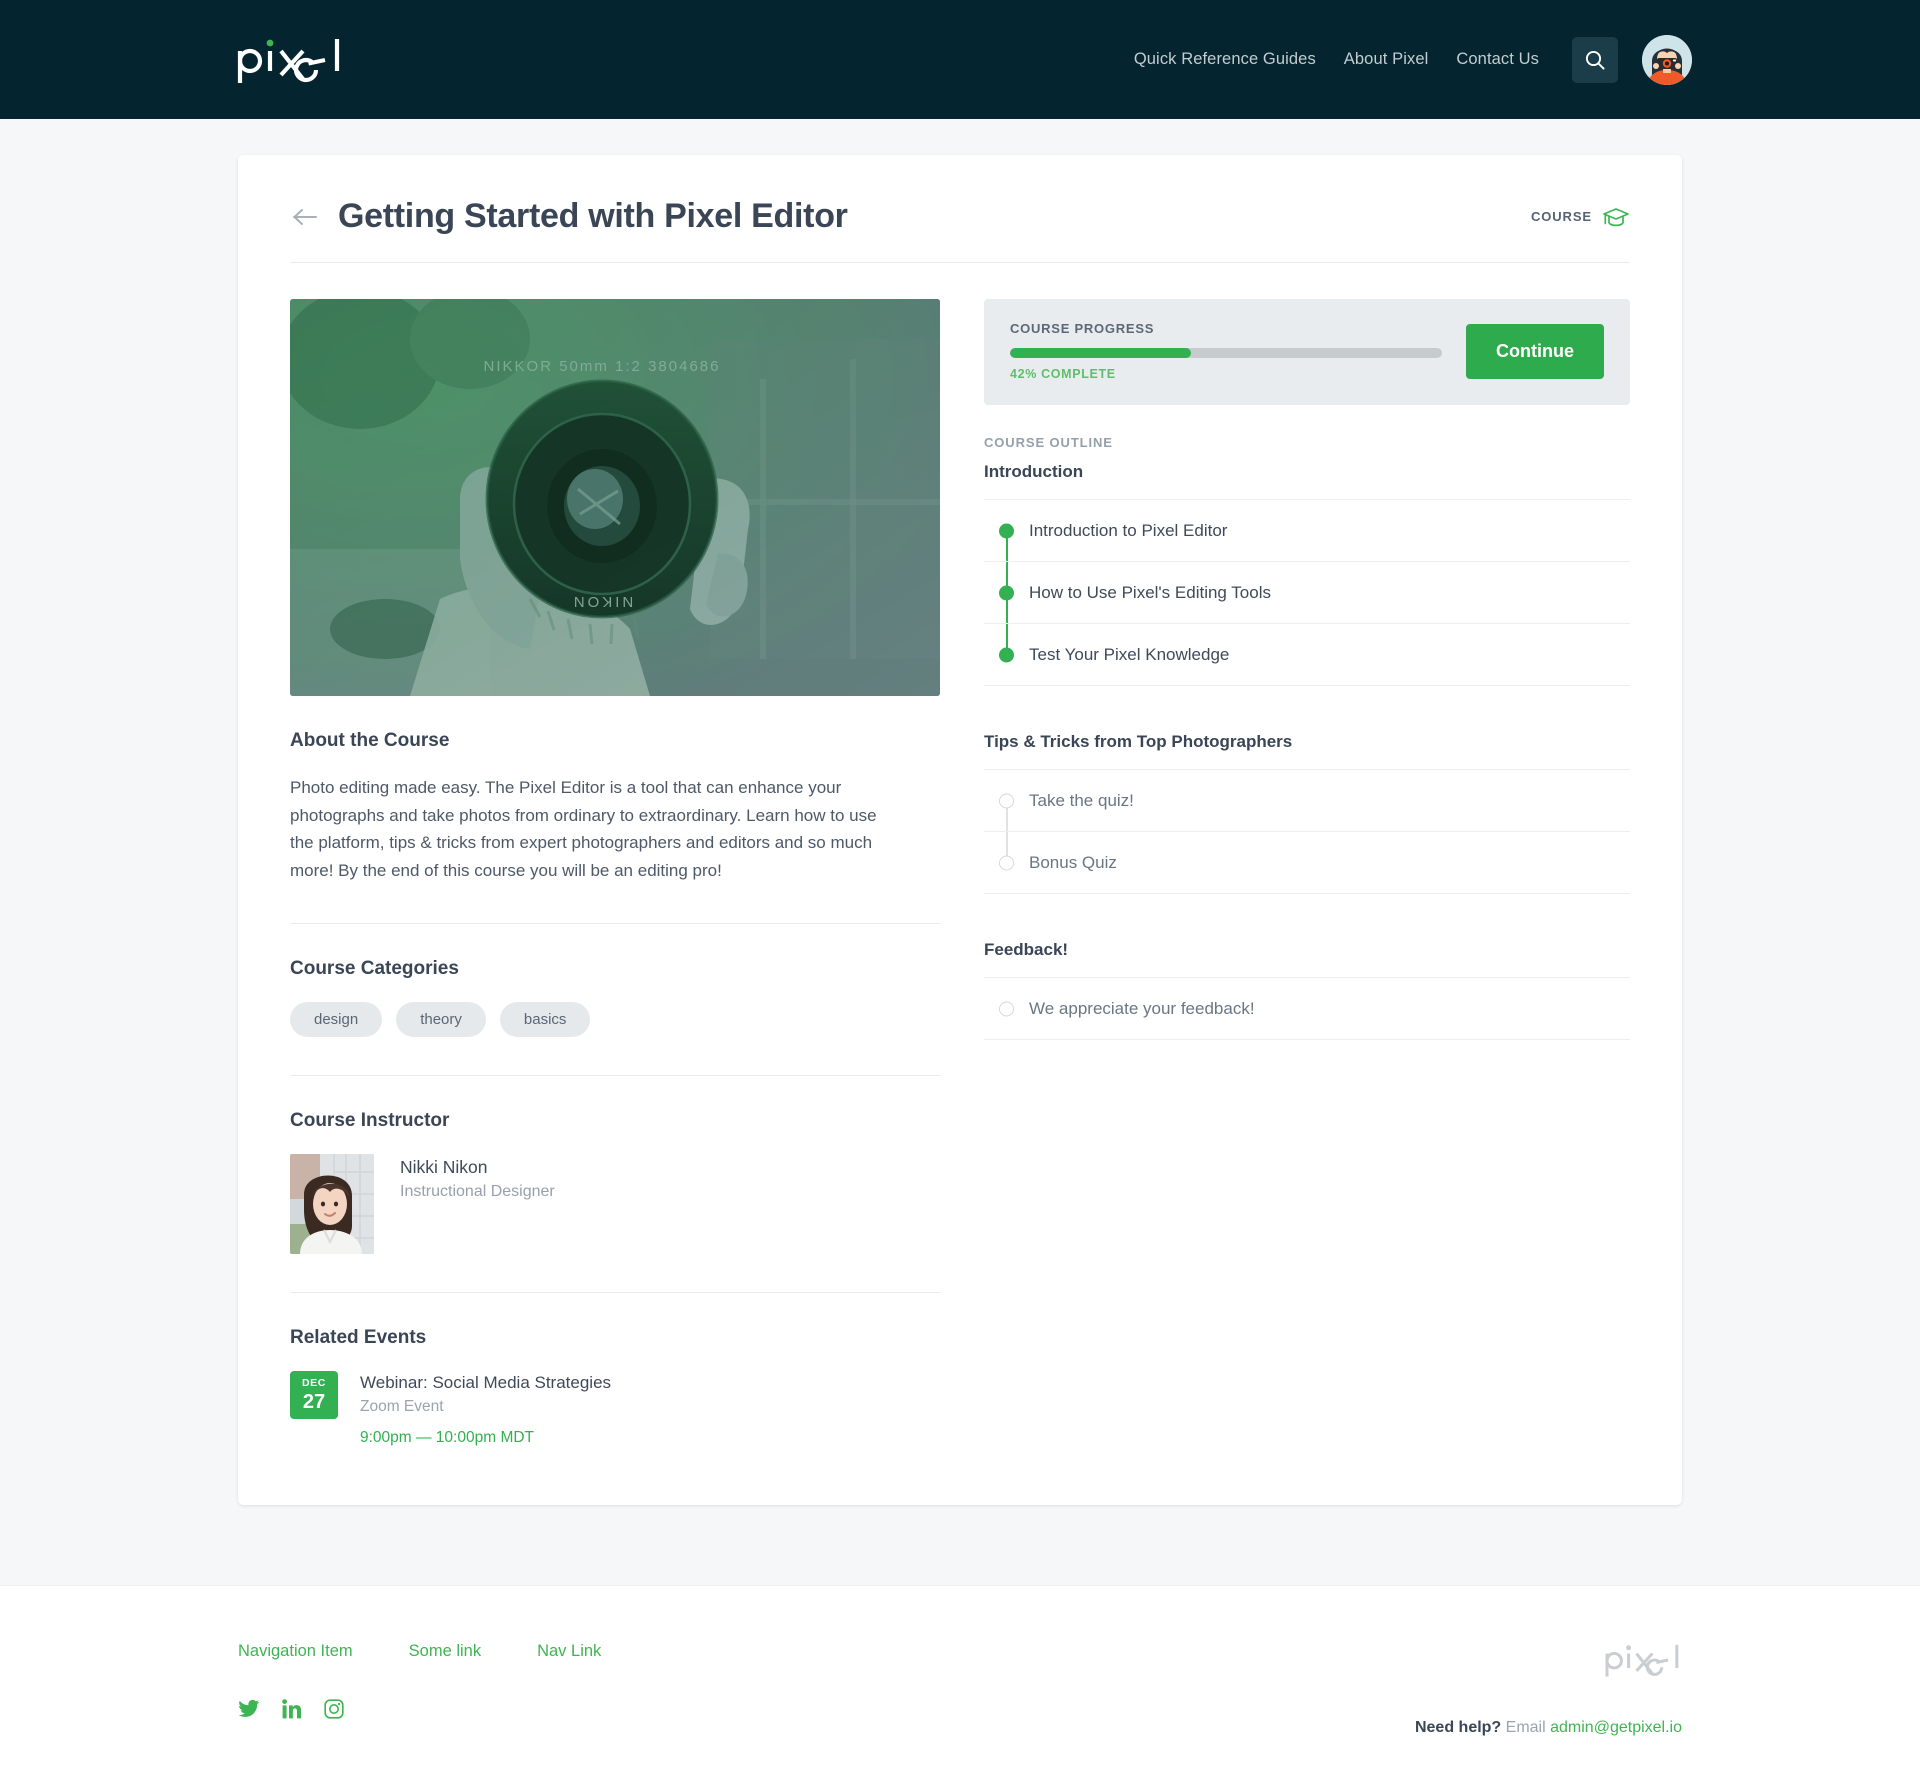  I want to click on avatar-icon, so click(1667, 59).